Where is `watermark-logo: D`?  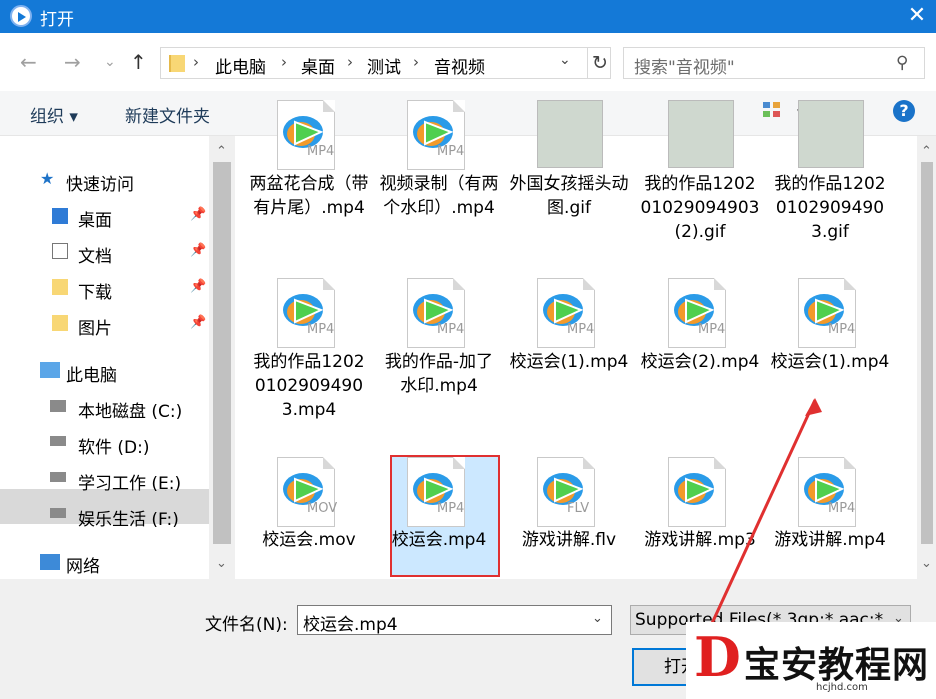 watermark-logo: D is located at coordinates (717, 657).